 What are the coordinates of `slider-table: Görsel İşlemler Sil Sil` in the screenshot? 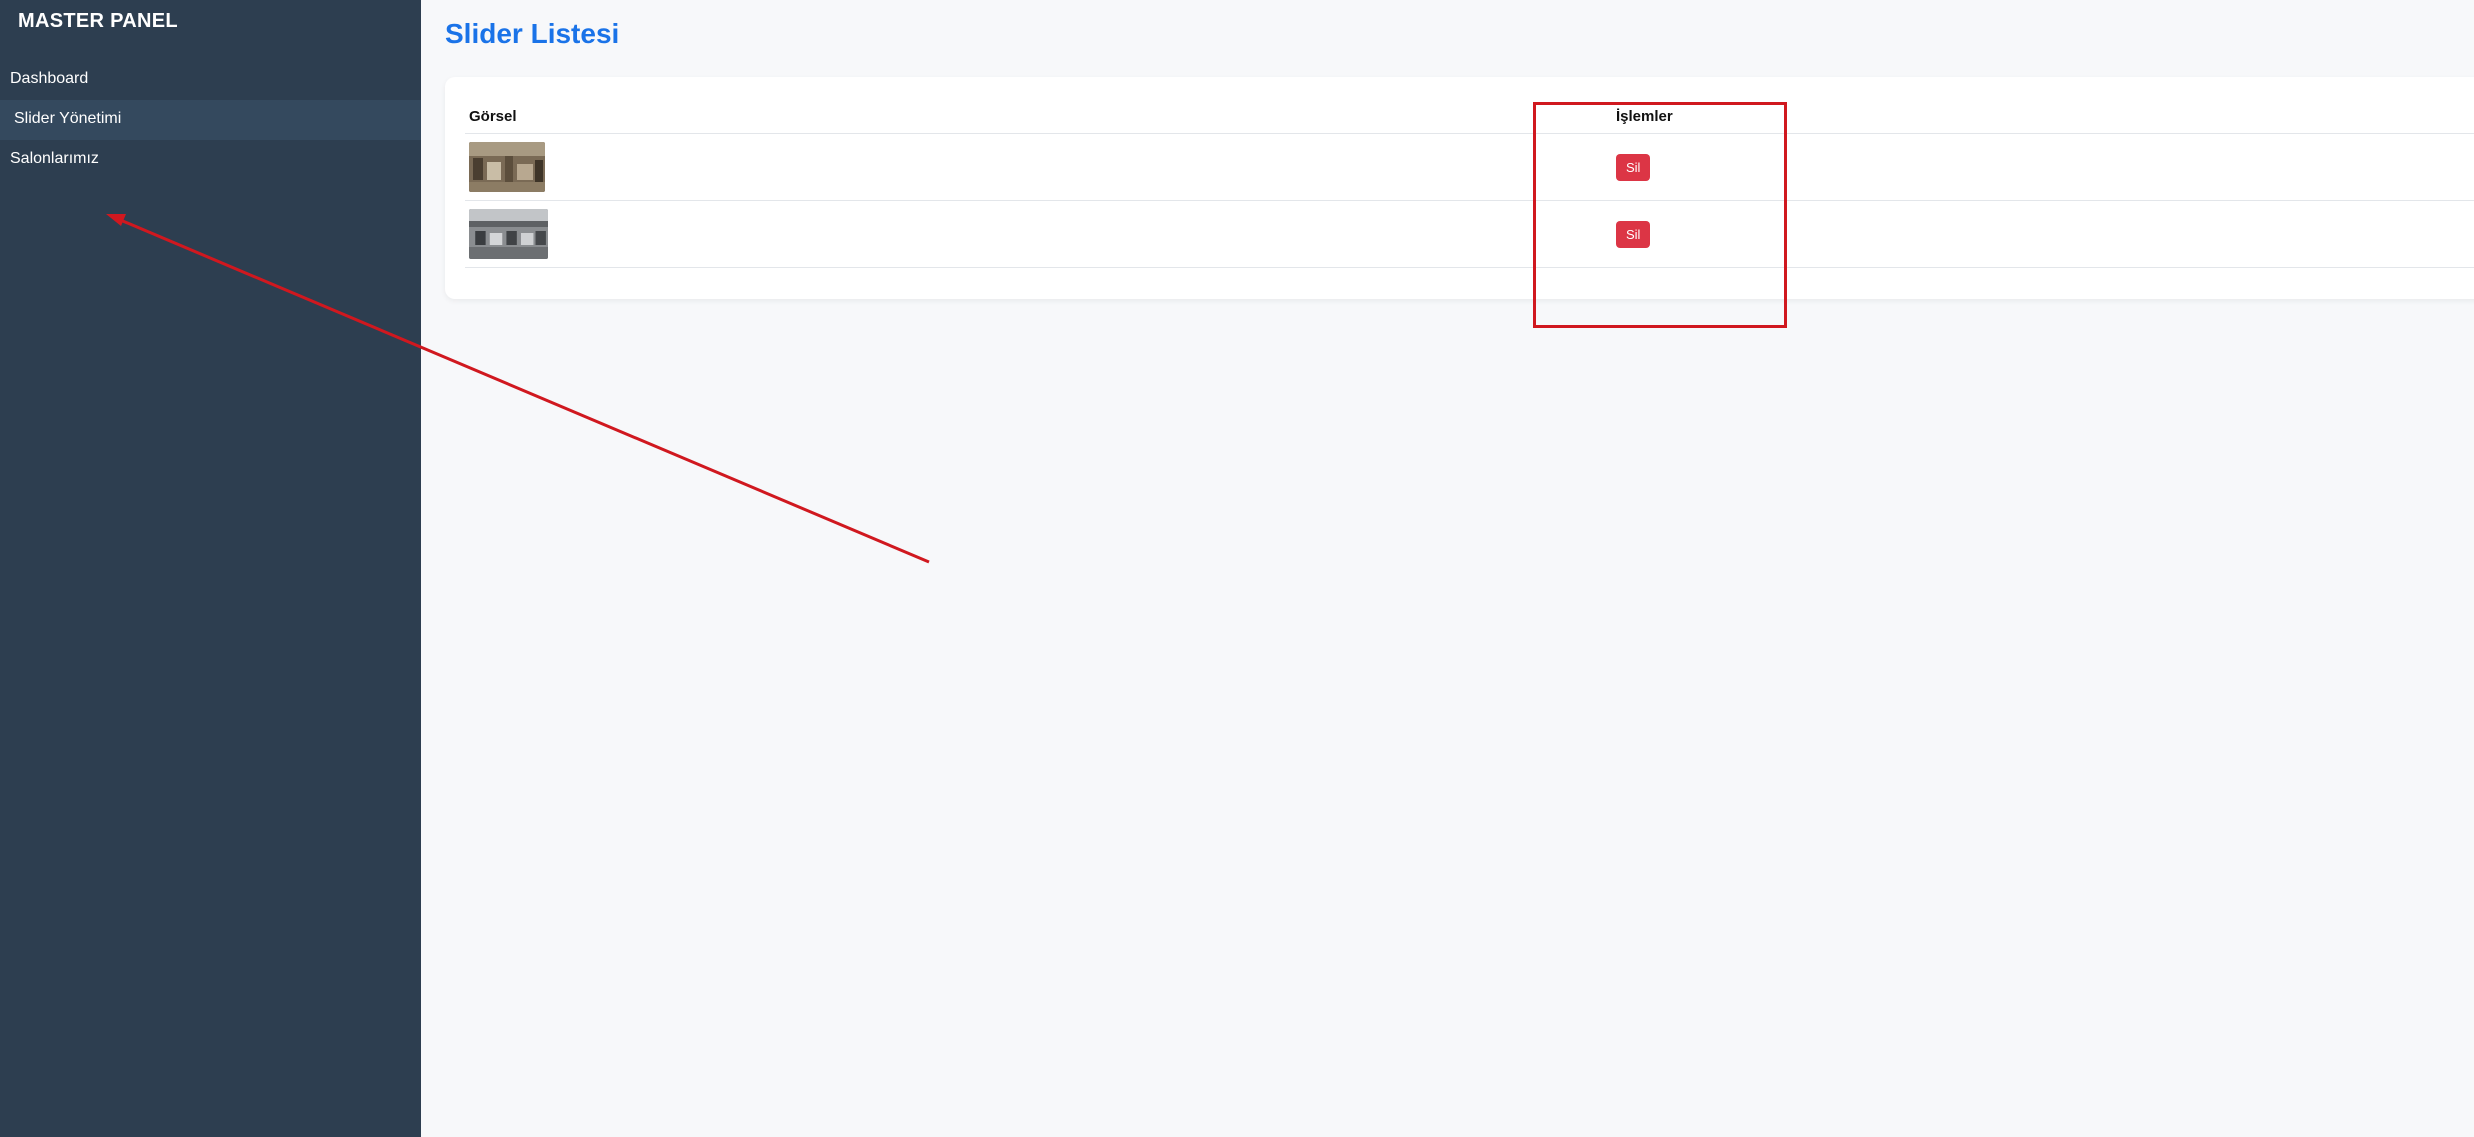 It's located at (1469, 183).